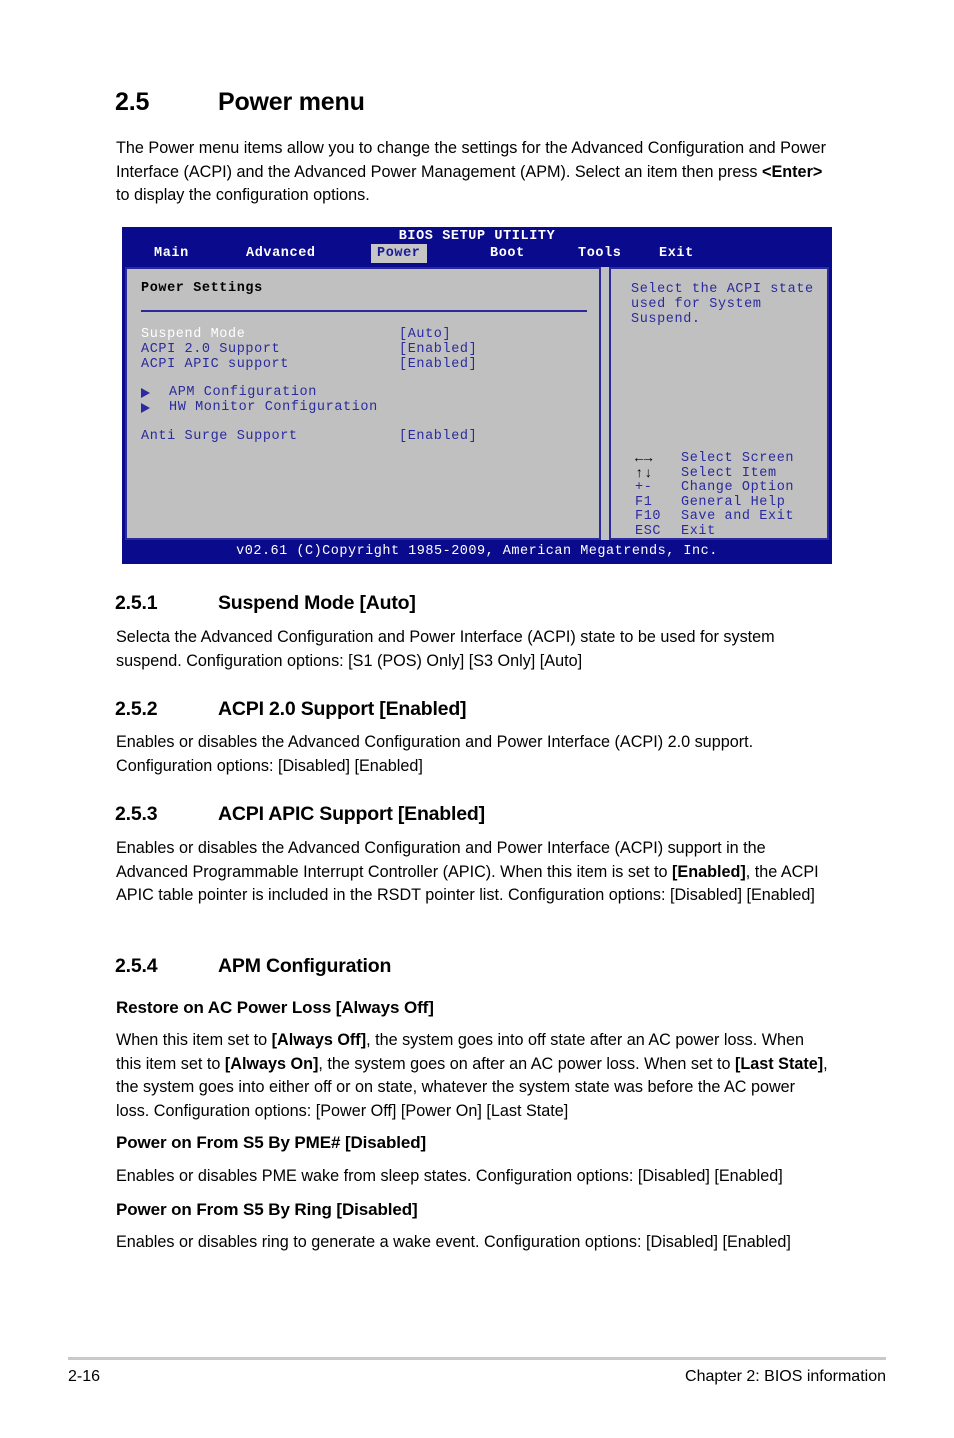 The image size is (954, 1438). What do you see at coordinates (136, 814) in the screenshot?
I see `subsection-number: 2.5.3` at bounding box center [136, 814].